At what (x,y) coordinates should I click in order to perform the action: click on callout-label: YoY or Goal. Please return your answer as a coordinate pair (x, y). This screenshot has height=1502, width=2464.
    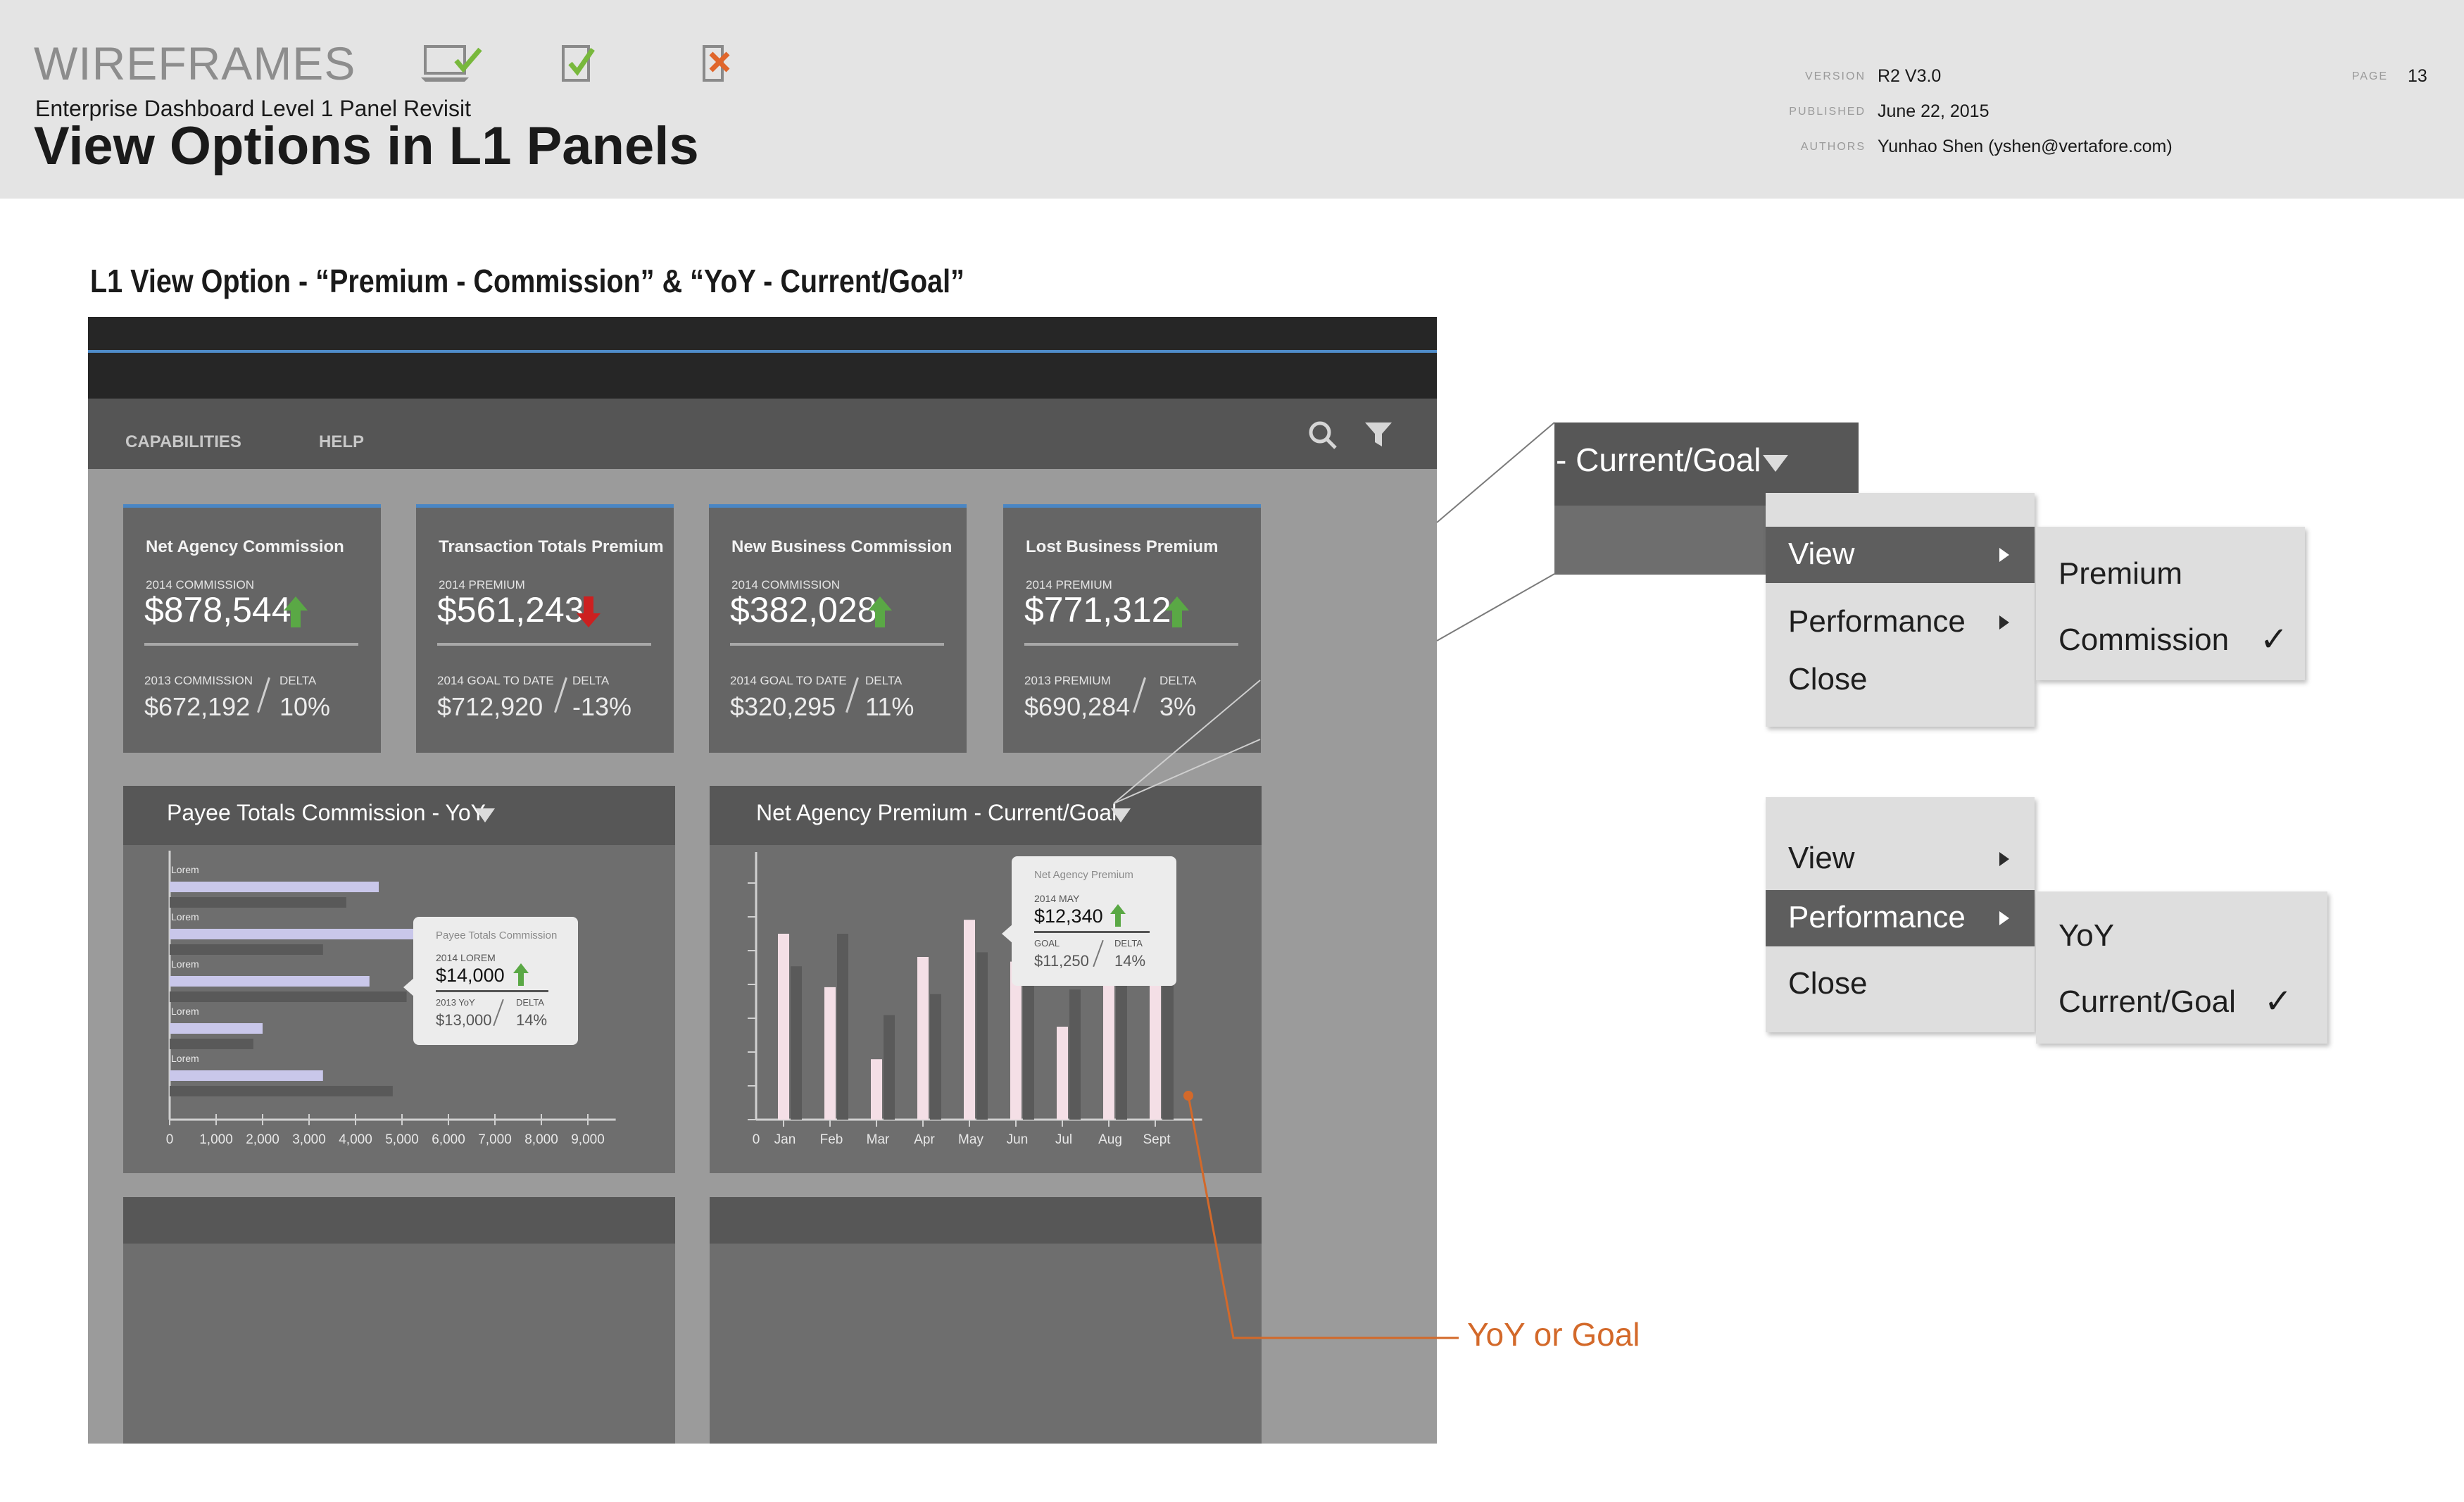
    Looking at the image, I should click on (1553, 1335).